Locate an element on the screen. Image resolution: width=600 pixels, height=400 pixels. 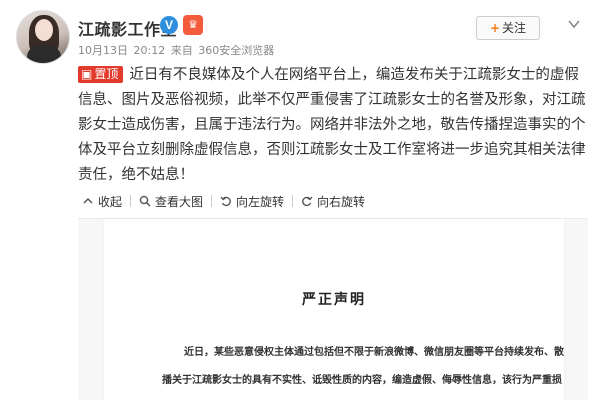
view-large-label: 查看大图 is located at coordinates (179, 201).